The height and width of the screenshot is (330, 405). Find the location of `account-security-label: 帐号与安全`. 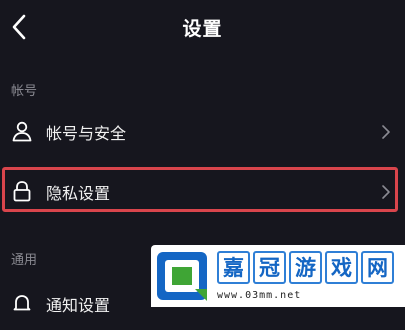

account-security-label: 帐号与安全 is located at coordinates (86, 133).